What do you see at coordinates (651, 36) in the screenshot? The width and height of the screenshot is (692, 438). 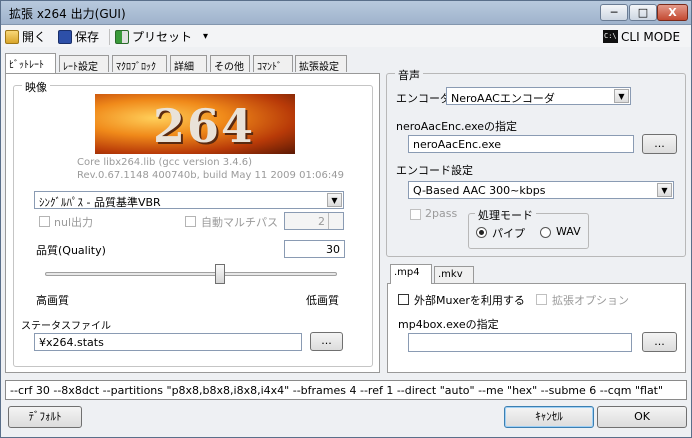 I see `cli-mode-label: CLI MODE` at bounding box center [651, 36].